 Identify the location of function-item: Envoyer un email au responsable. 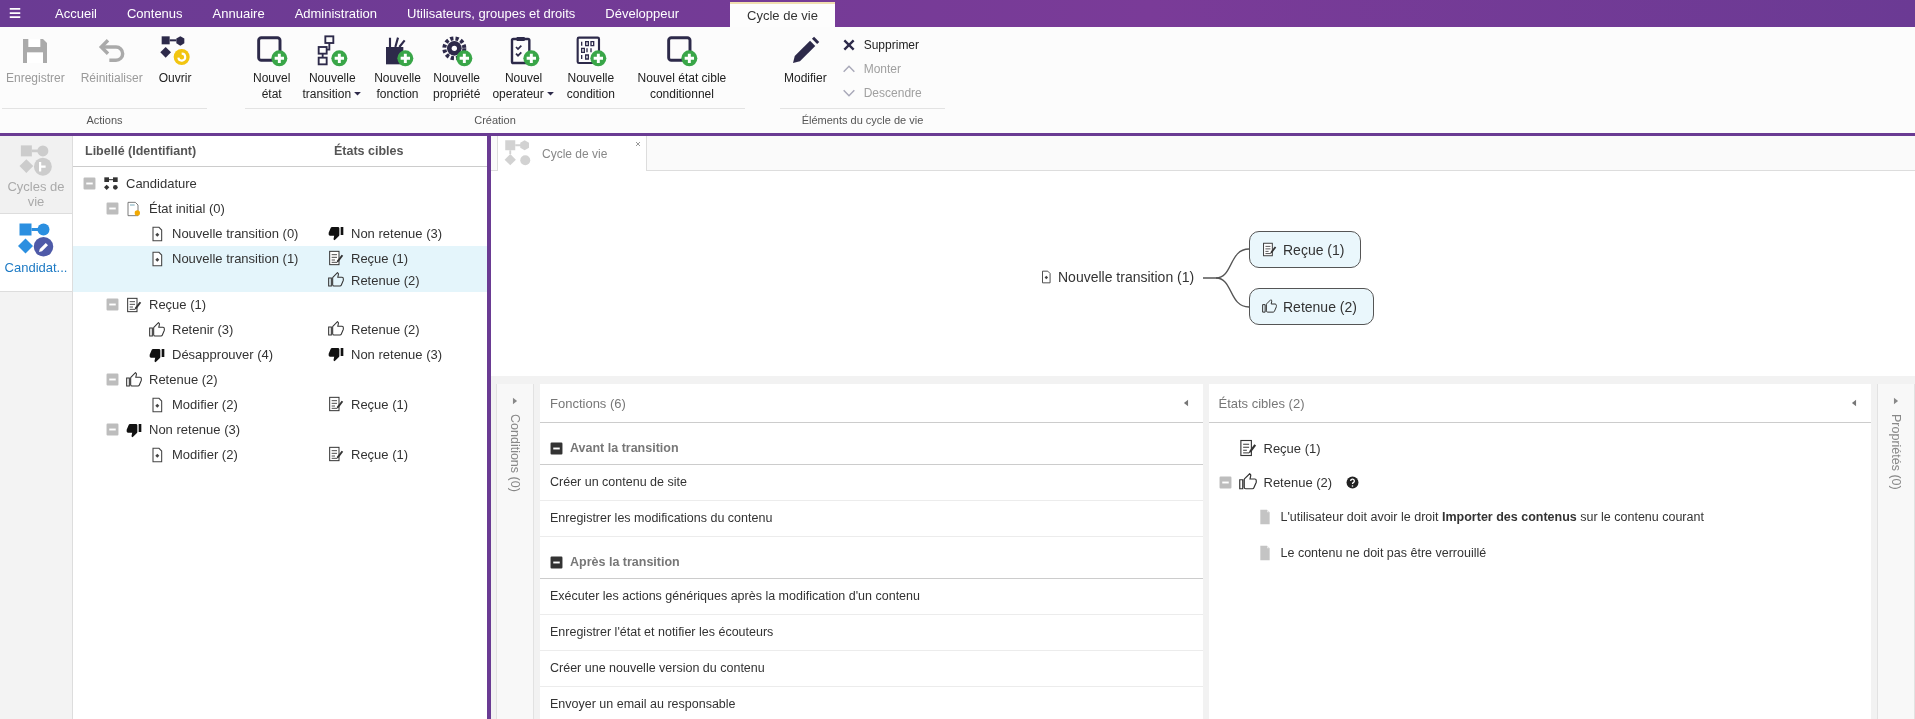
(871, 703).